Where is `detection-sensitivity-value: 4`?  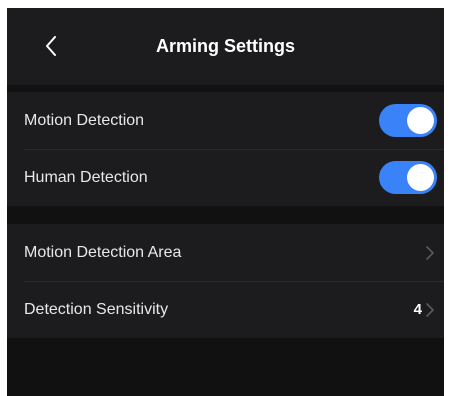
detection-sensitivity-value: 4 is located at coordinates (417, 309).